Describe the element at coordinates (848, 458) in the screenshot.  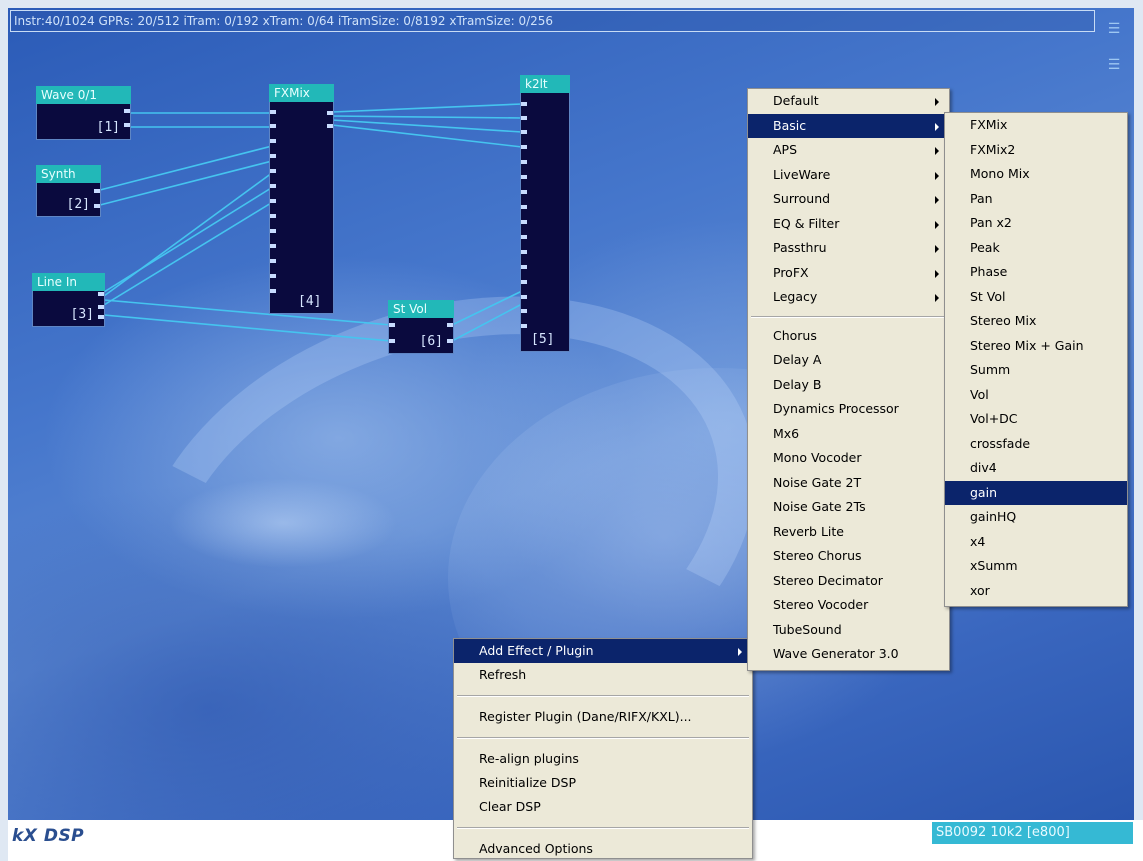
I see `category-item-mono-vocoder: Mono Vocoder` at that location.